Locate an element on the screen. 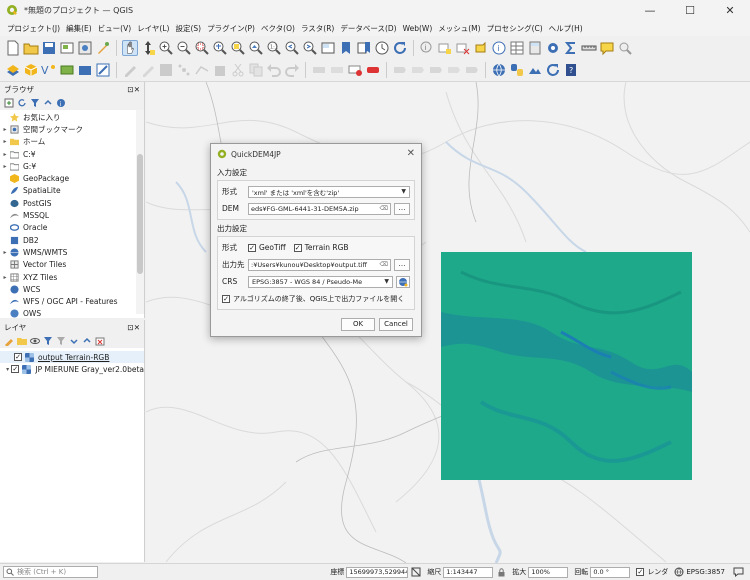 This screenshot has width=750, height=580. add-point-icon is located at coordinates (184, 70).